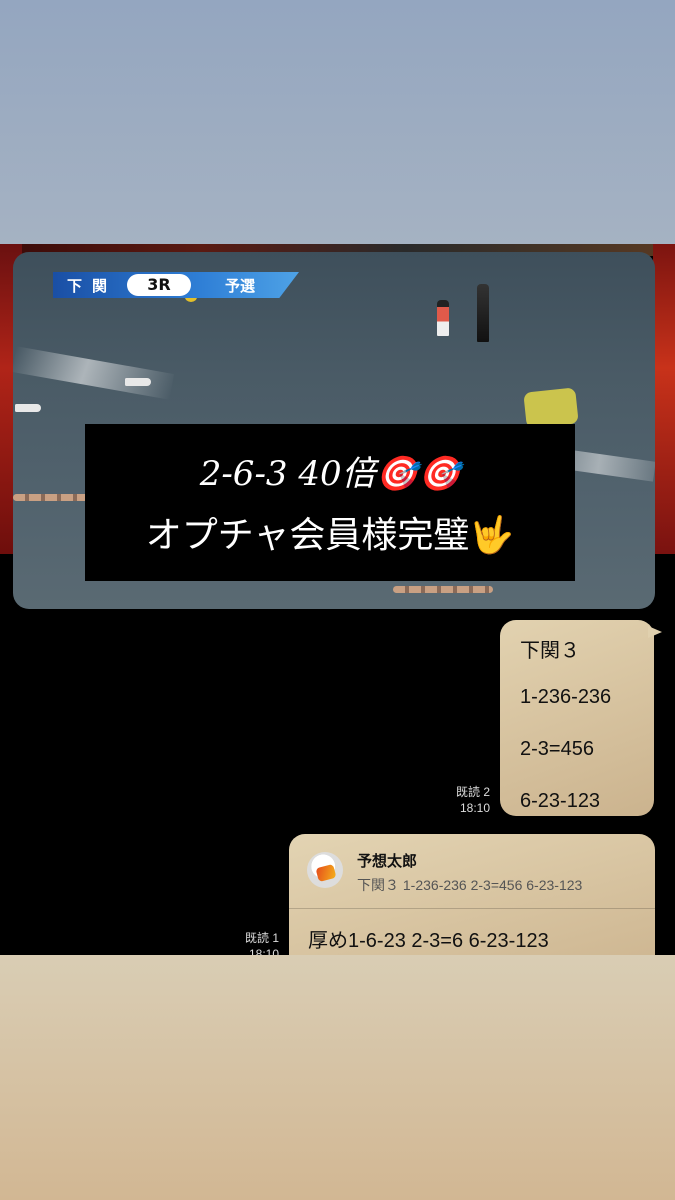 The image size is (675, 1200). I want to click on background-right-edge, so click(664, 399).